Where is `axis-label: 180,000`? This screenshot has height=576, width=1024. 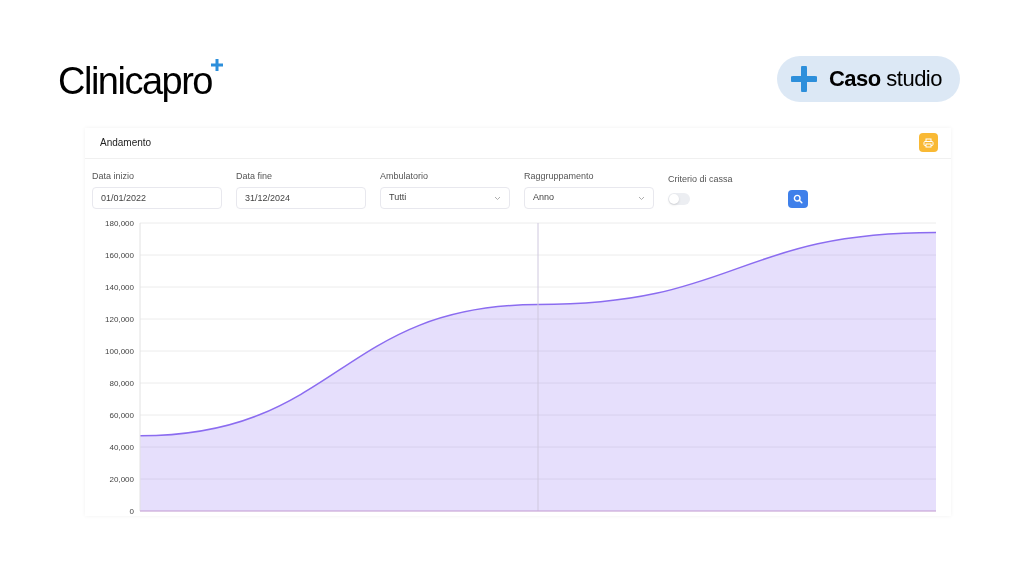 axis-label: 180,000 is located at coordinates (119, 223).